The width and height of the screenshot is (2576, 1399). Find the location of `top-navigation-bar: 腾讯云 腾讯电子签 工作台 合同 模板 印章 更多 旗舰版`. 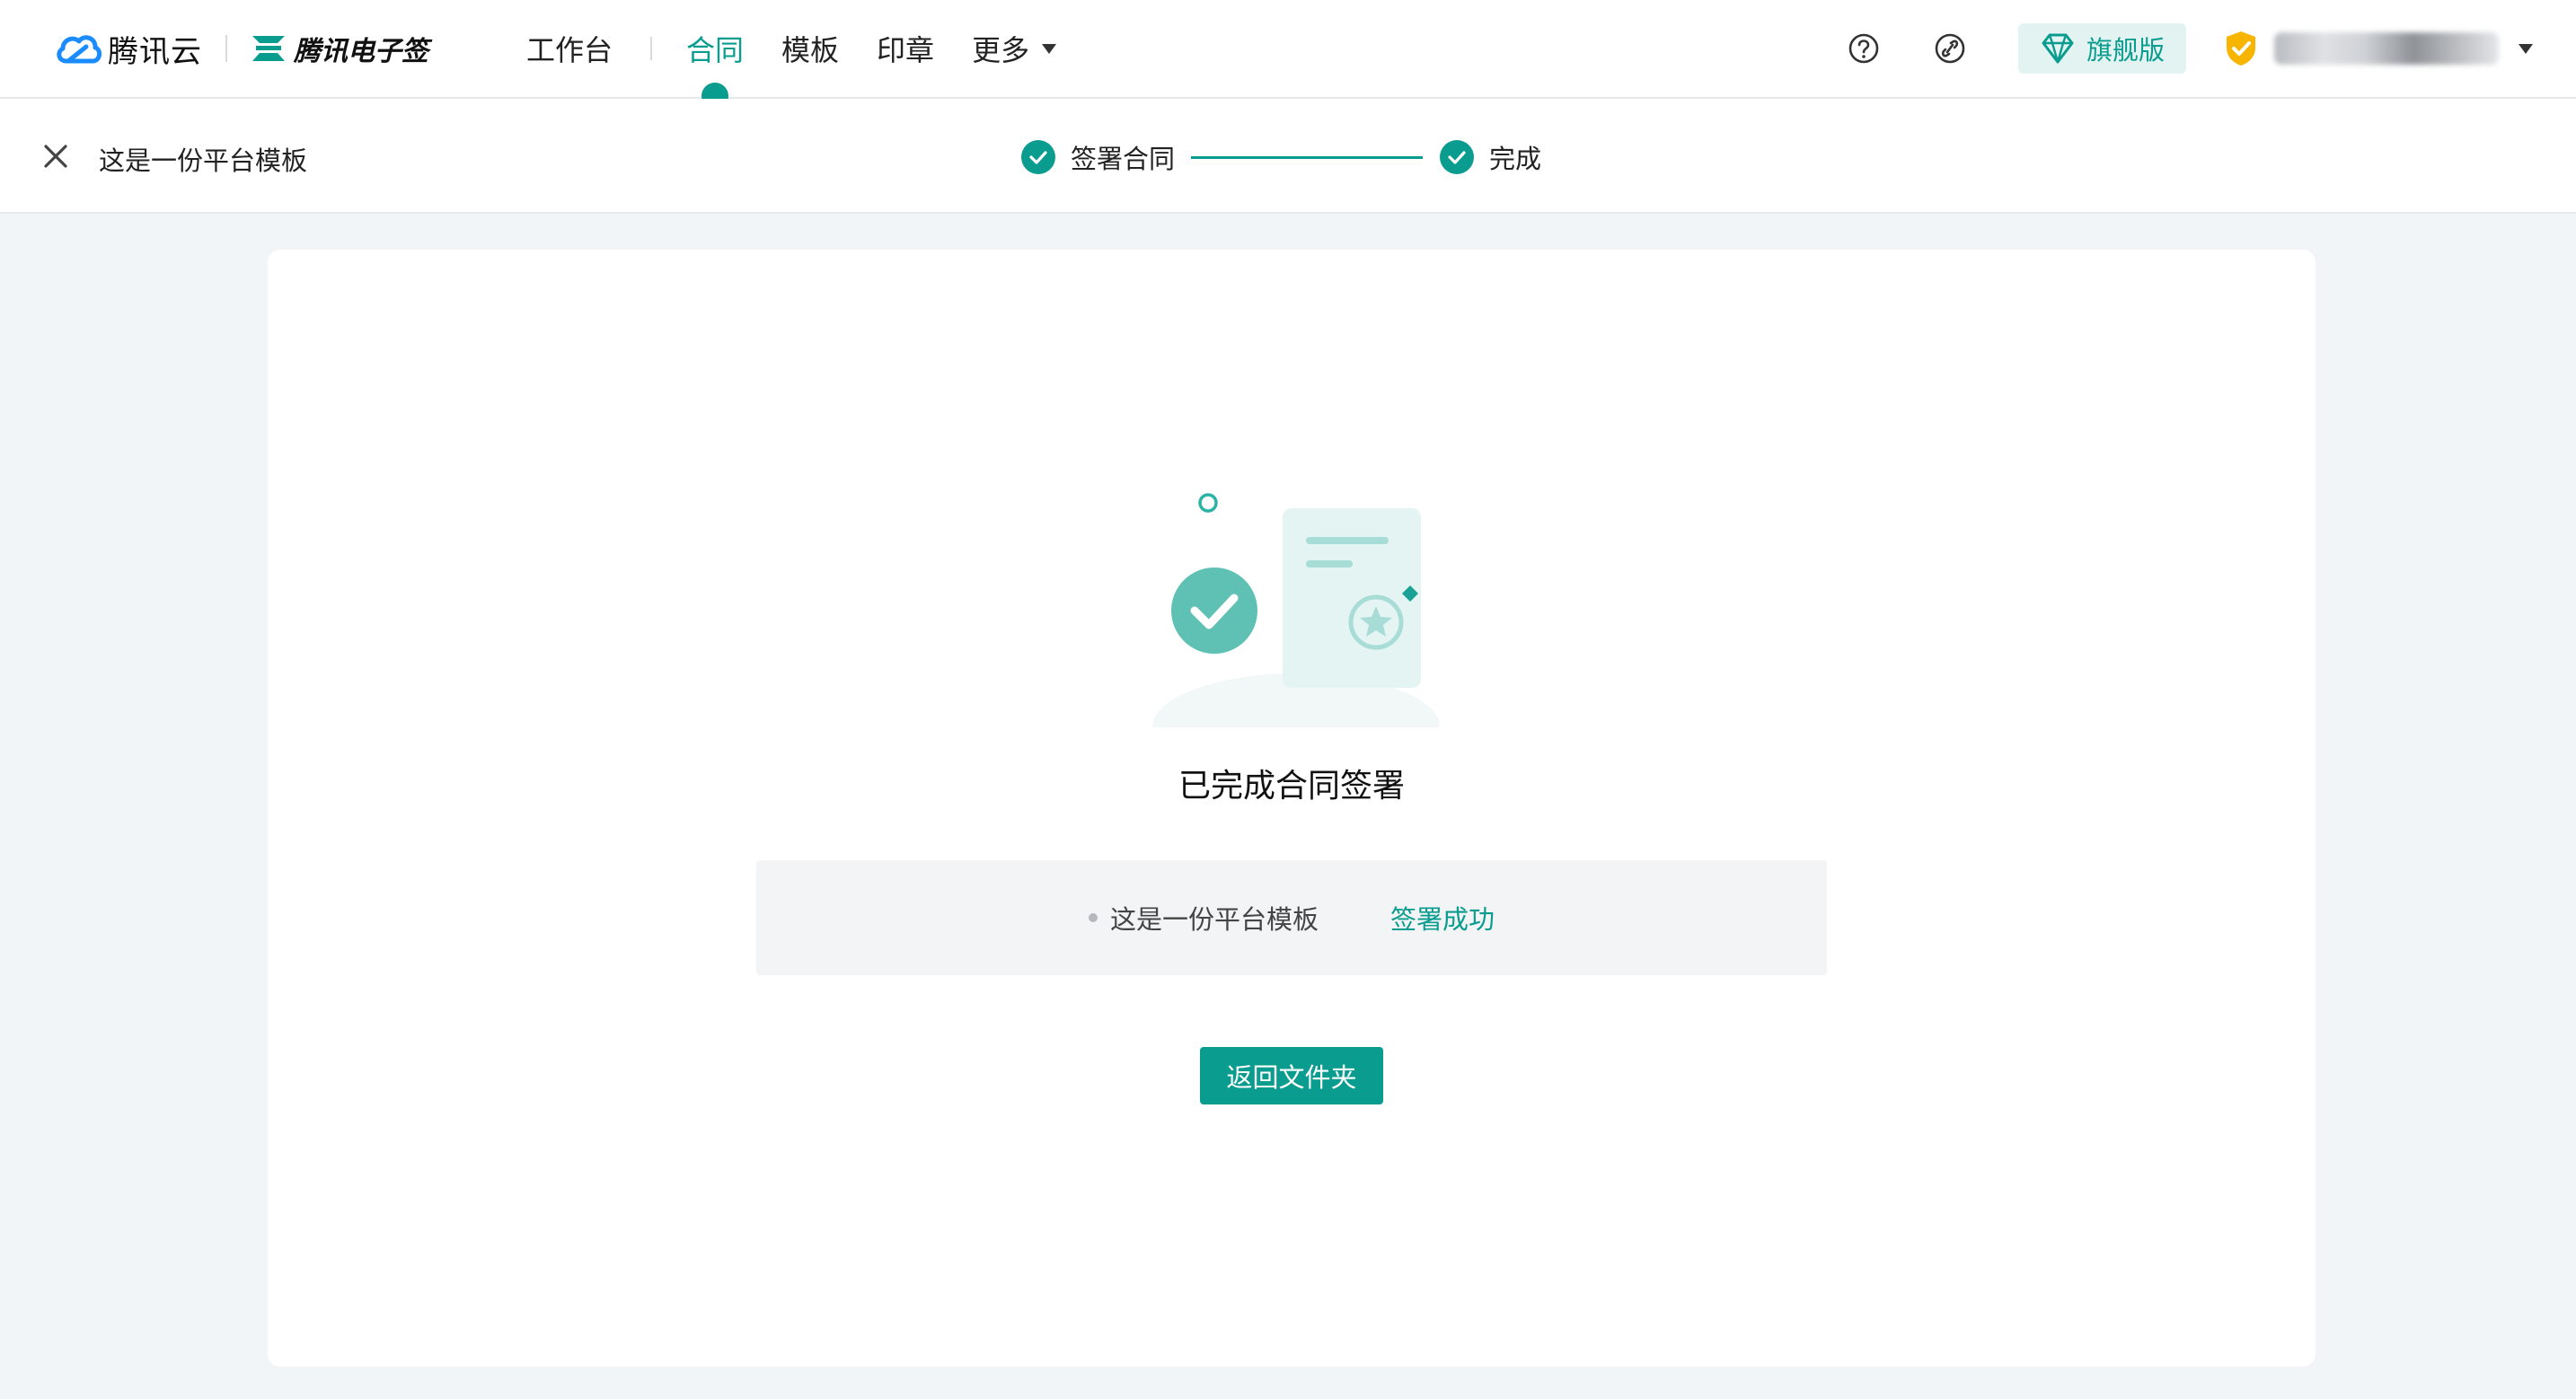

top-navigation-bar: 腾讯云 腾讯电子签 工作台 合同 模板 印章 更多 旗舰版 is located at coordinates (1288, 55).